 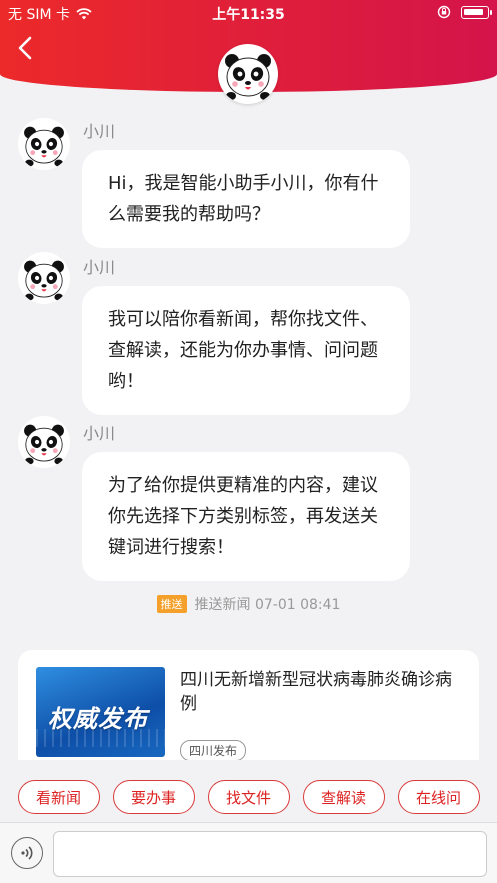 I want to click on push-badge: 推送, so click(x=171, y=604).